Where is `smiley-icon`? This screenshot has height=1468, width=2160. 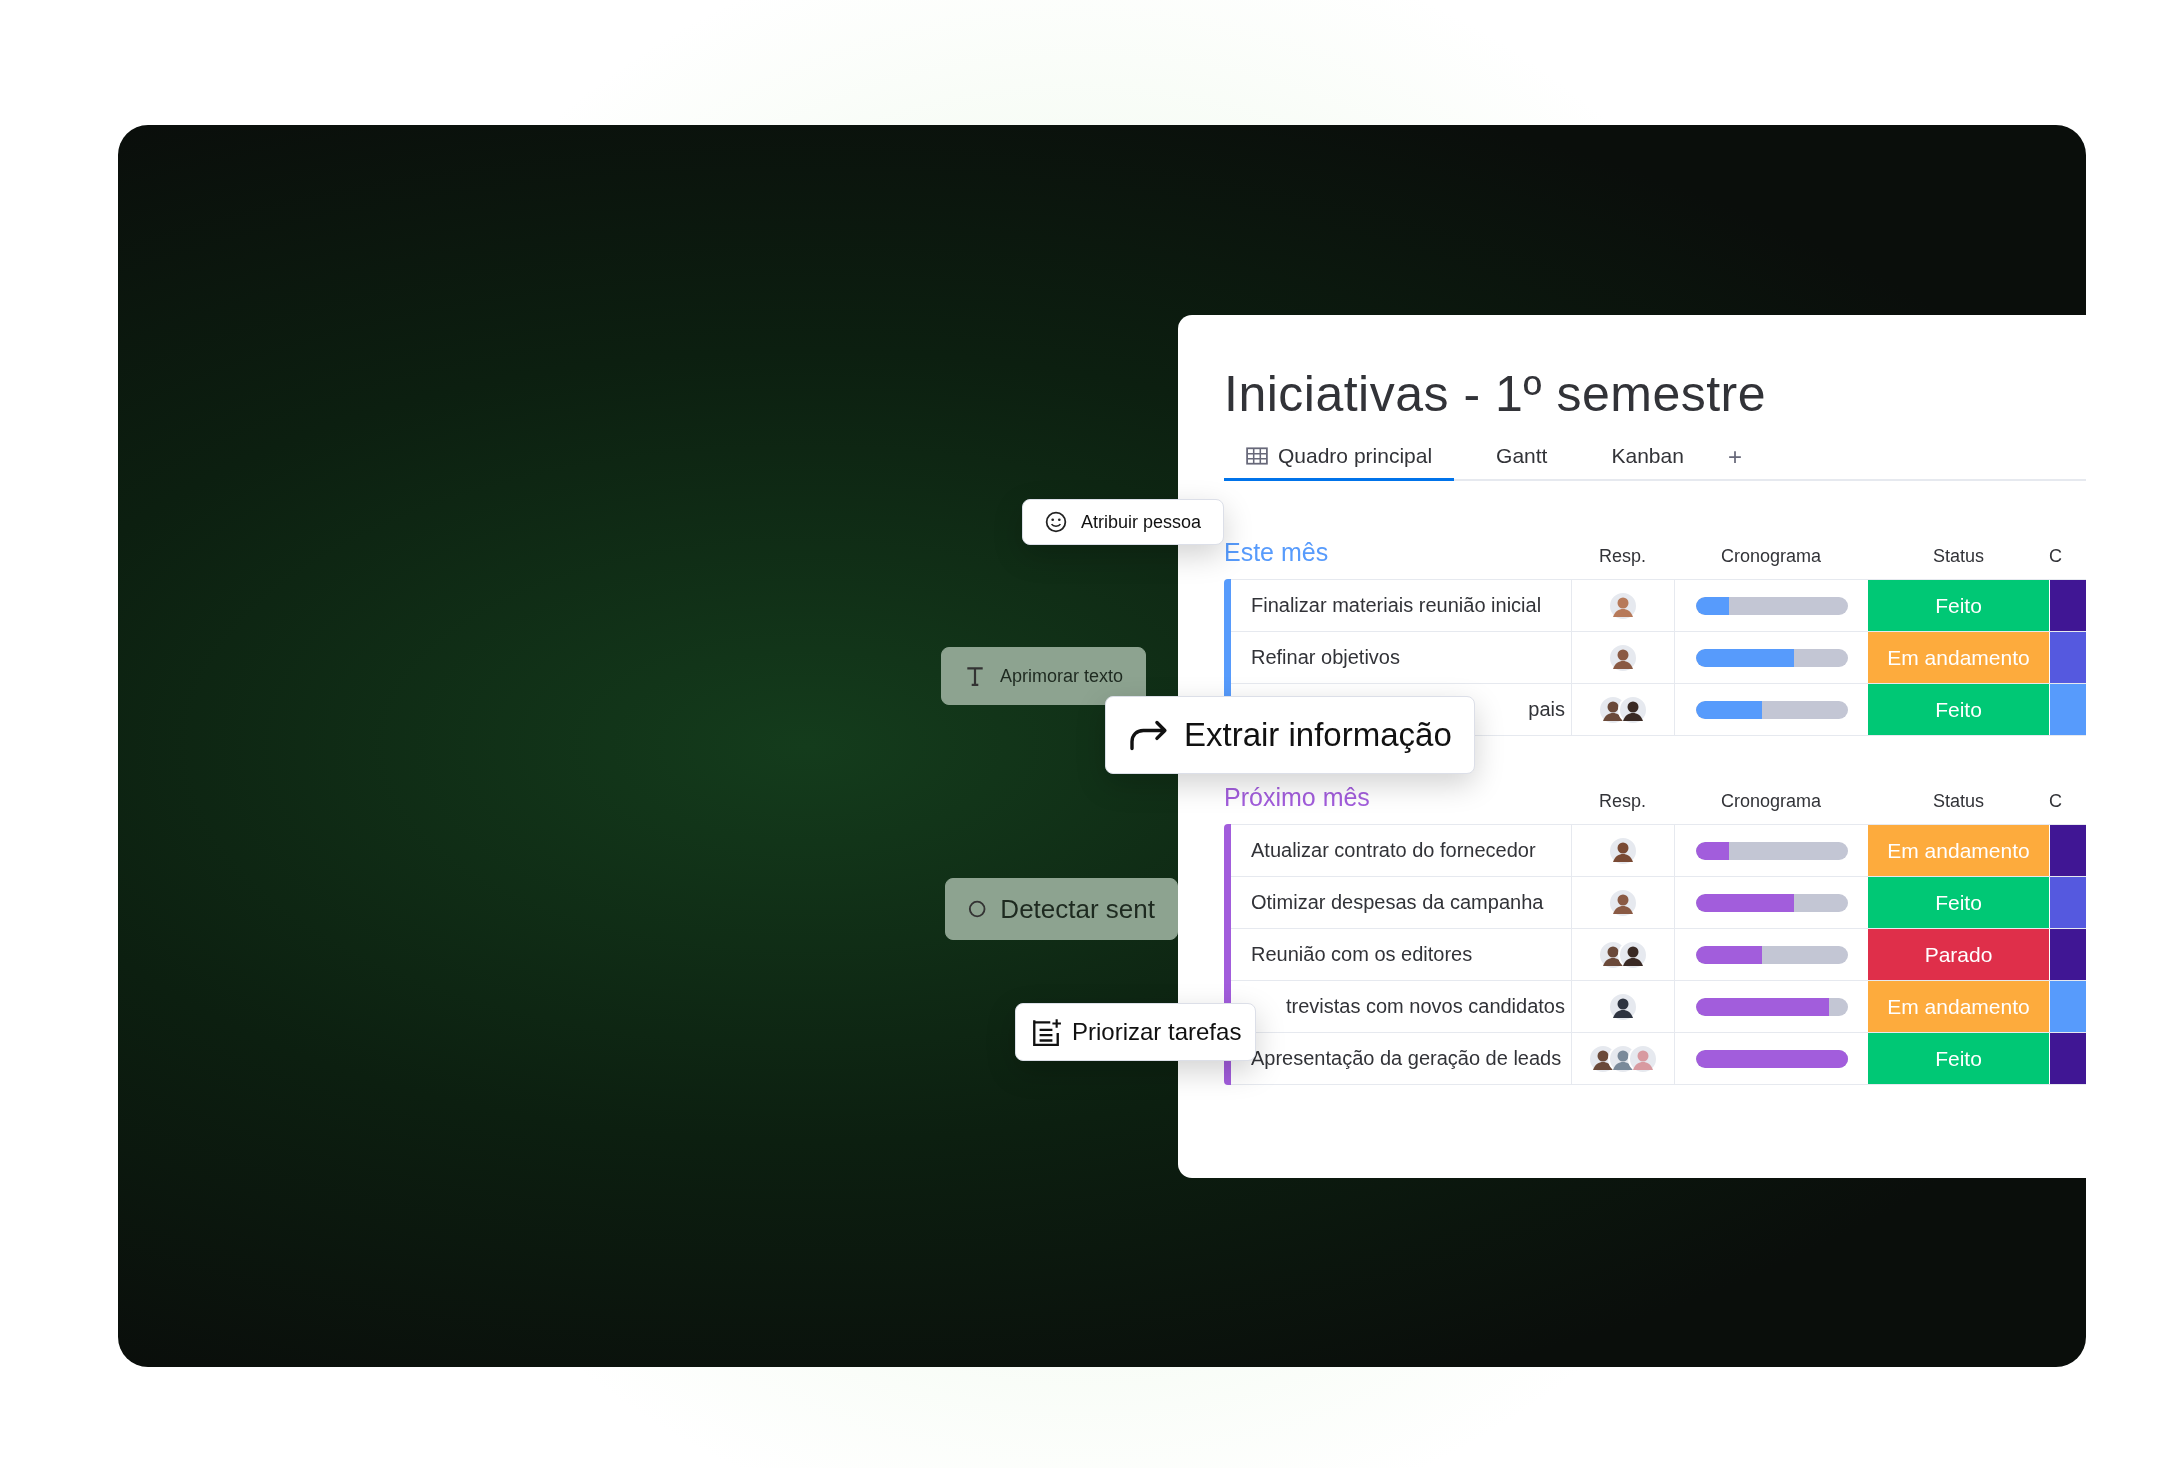 smiley-icon is located at coordinates (1056, 522).